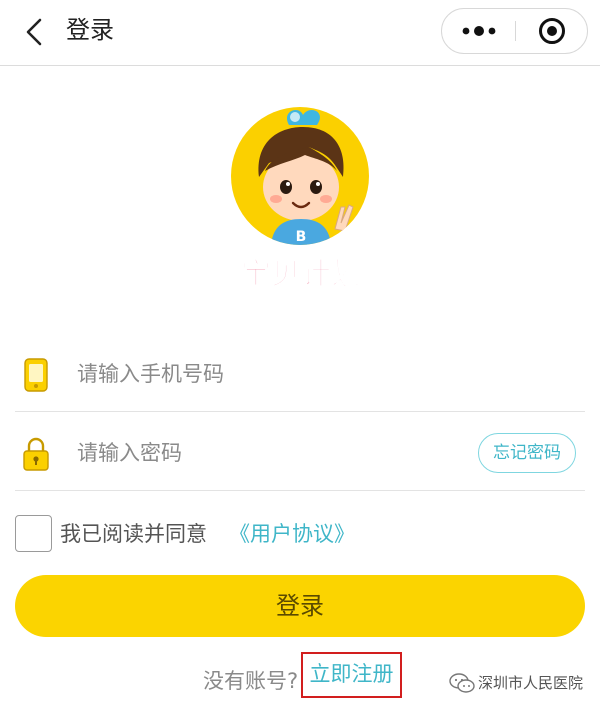 This screenshot has width=600, height=709. I want to click on brand-name-logo: 宝贝计划, so click(300, 274).